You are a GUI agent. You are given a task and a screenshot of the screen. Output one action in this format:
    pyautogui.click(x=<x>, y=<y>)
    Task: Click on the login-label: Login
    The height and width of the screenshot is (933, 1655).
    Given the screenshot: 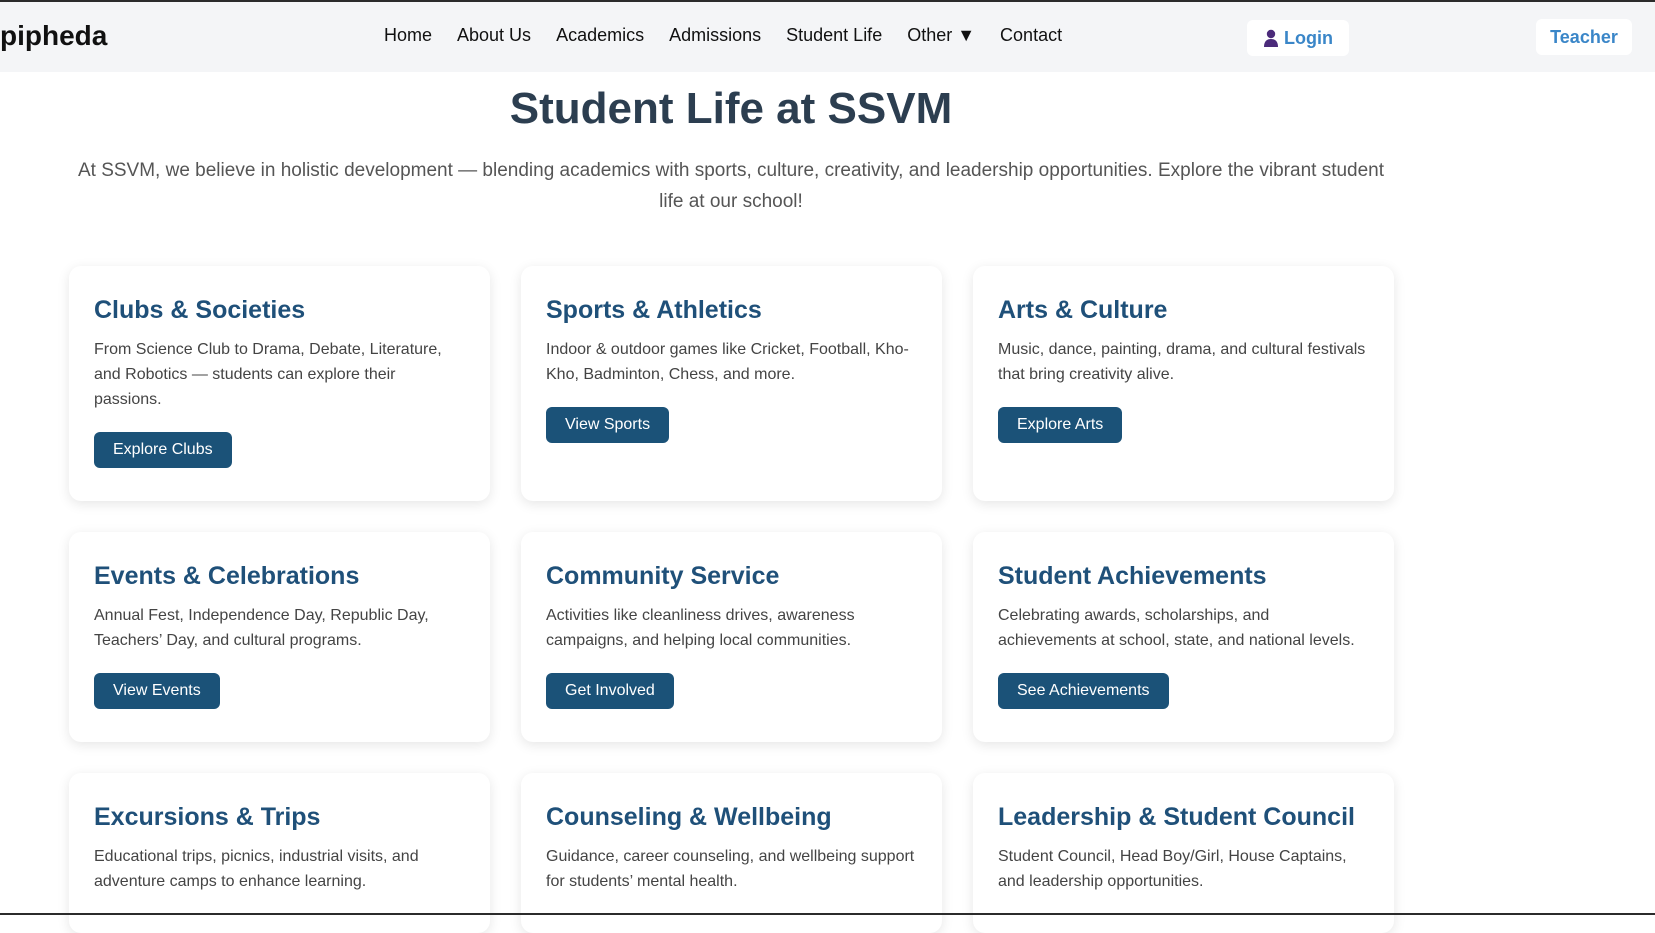 What is the action you would take?
    pyautogui.click(x=1308, y=38)
    